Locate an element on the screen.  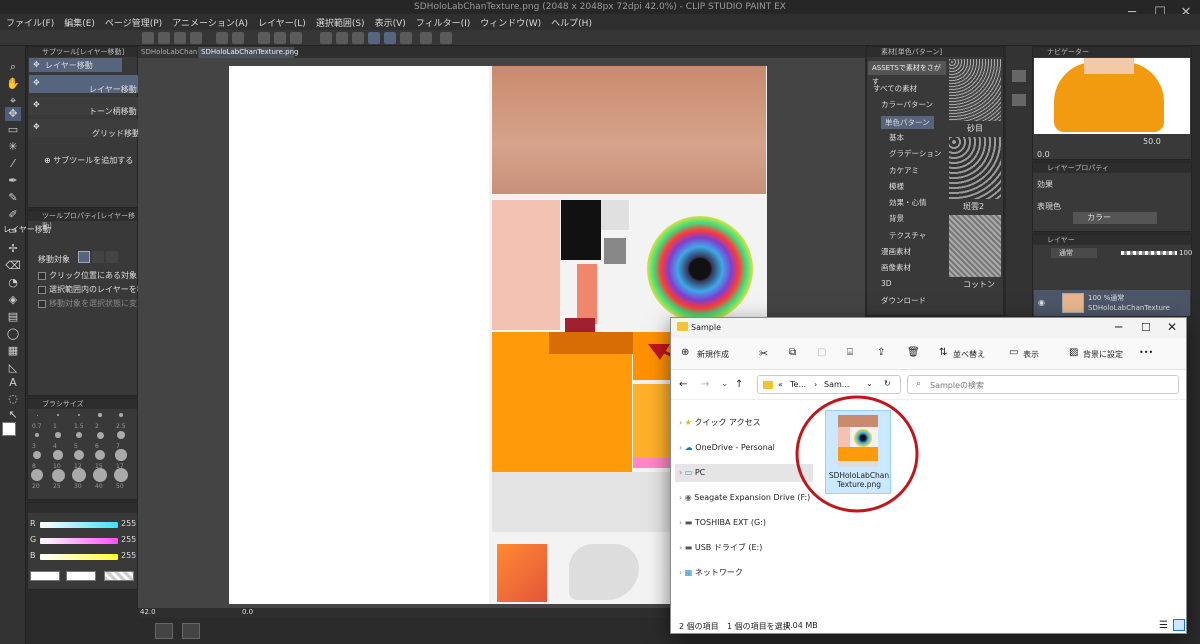
b-slider is located at coordinates (79, 557).